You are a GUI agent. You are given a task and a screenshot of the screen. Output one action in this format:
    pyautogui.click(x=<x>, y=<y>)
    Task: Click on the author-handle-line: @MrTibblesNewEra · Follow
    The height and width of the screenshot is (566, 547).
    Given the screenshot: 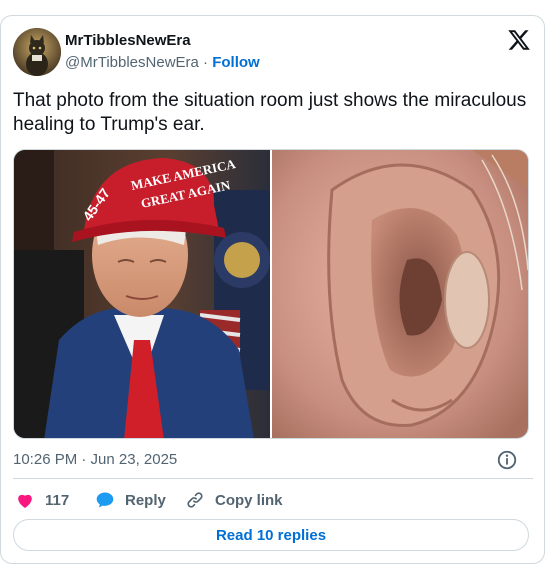 What is the action you would take?
    pyautogui.click(x=162, y=63)
    